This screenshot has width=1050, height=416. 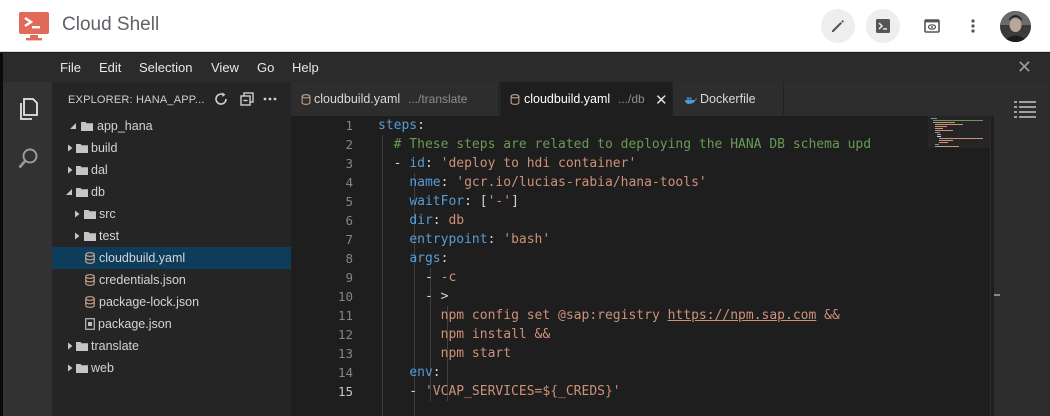 I want to click on terminal-icon, so click(x=883, y=26).